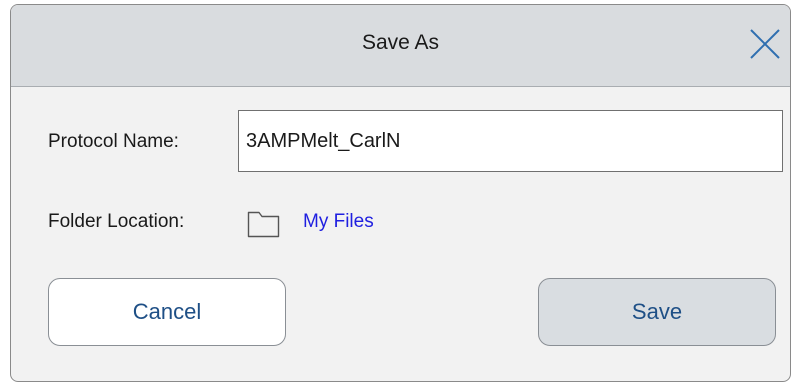 This screenshot has height=386, width=795. I want to click on save-button: Save, so click(657, 312).